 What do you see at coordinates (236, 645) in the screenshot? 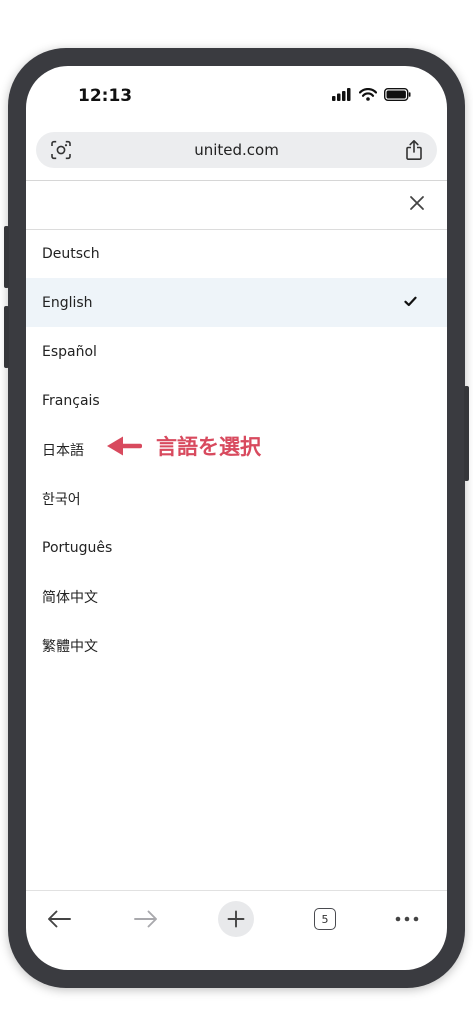
I see `language-option-traditional-chinese: 繁體中文` at bounding box center [236, 645].